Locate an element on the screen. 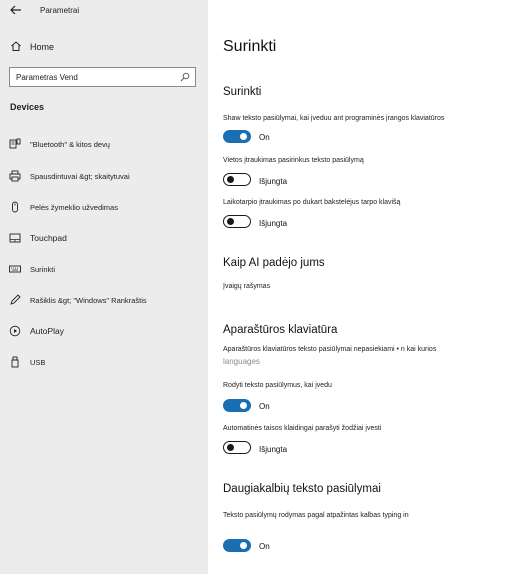 The width and height of the screenshot is (520, 574). typing-insights-link: Įvaigų rašymas is located at coordinates (246, 286).